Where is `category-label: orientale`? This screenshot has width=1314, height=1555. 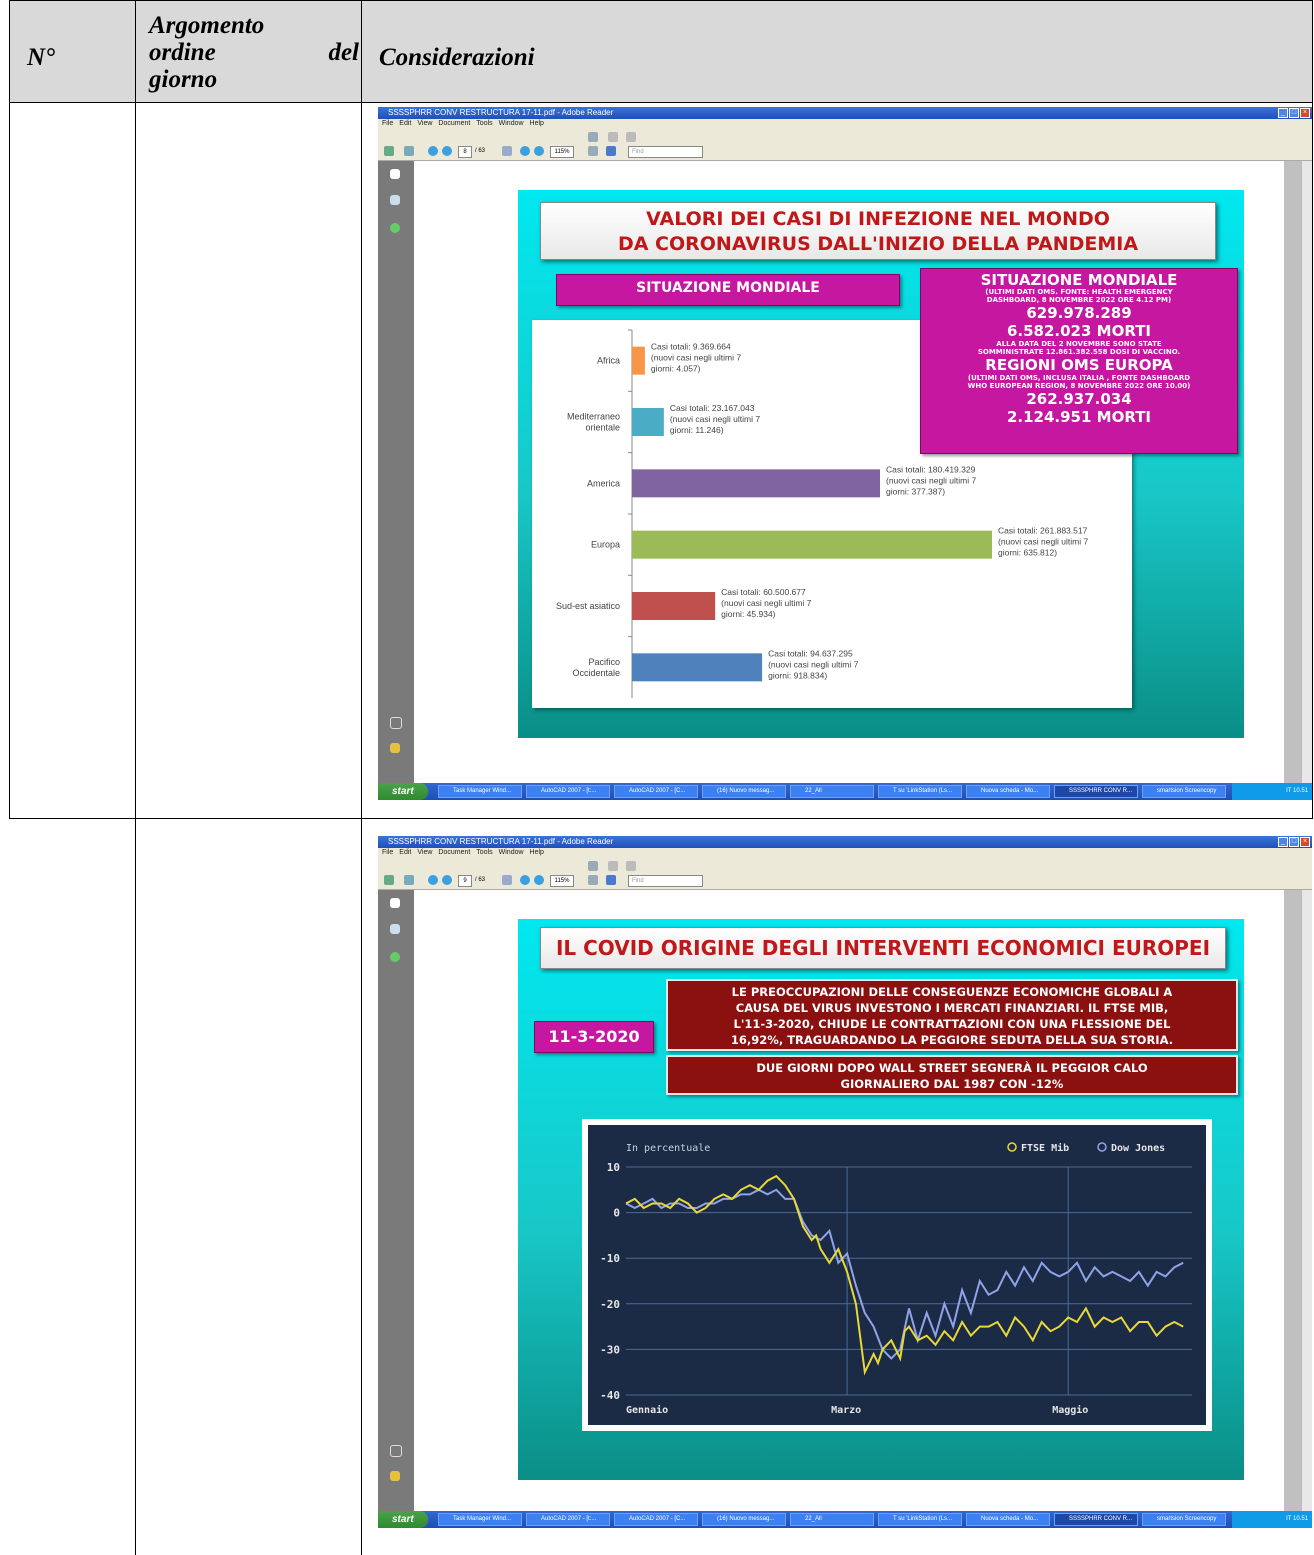
category-label: orientale is located at coordinates (602, 428).